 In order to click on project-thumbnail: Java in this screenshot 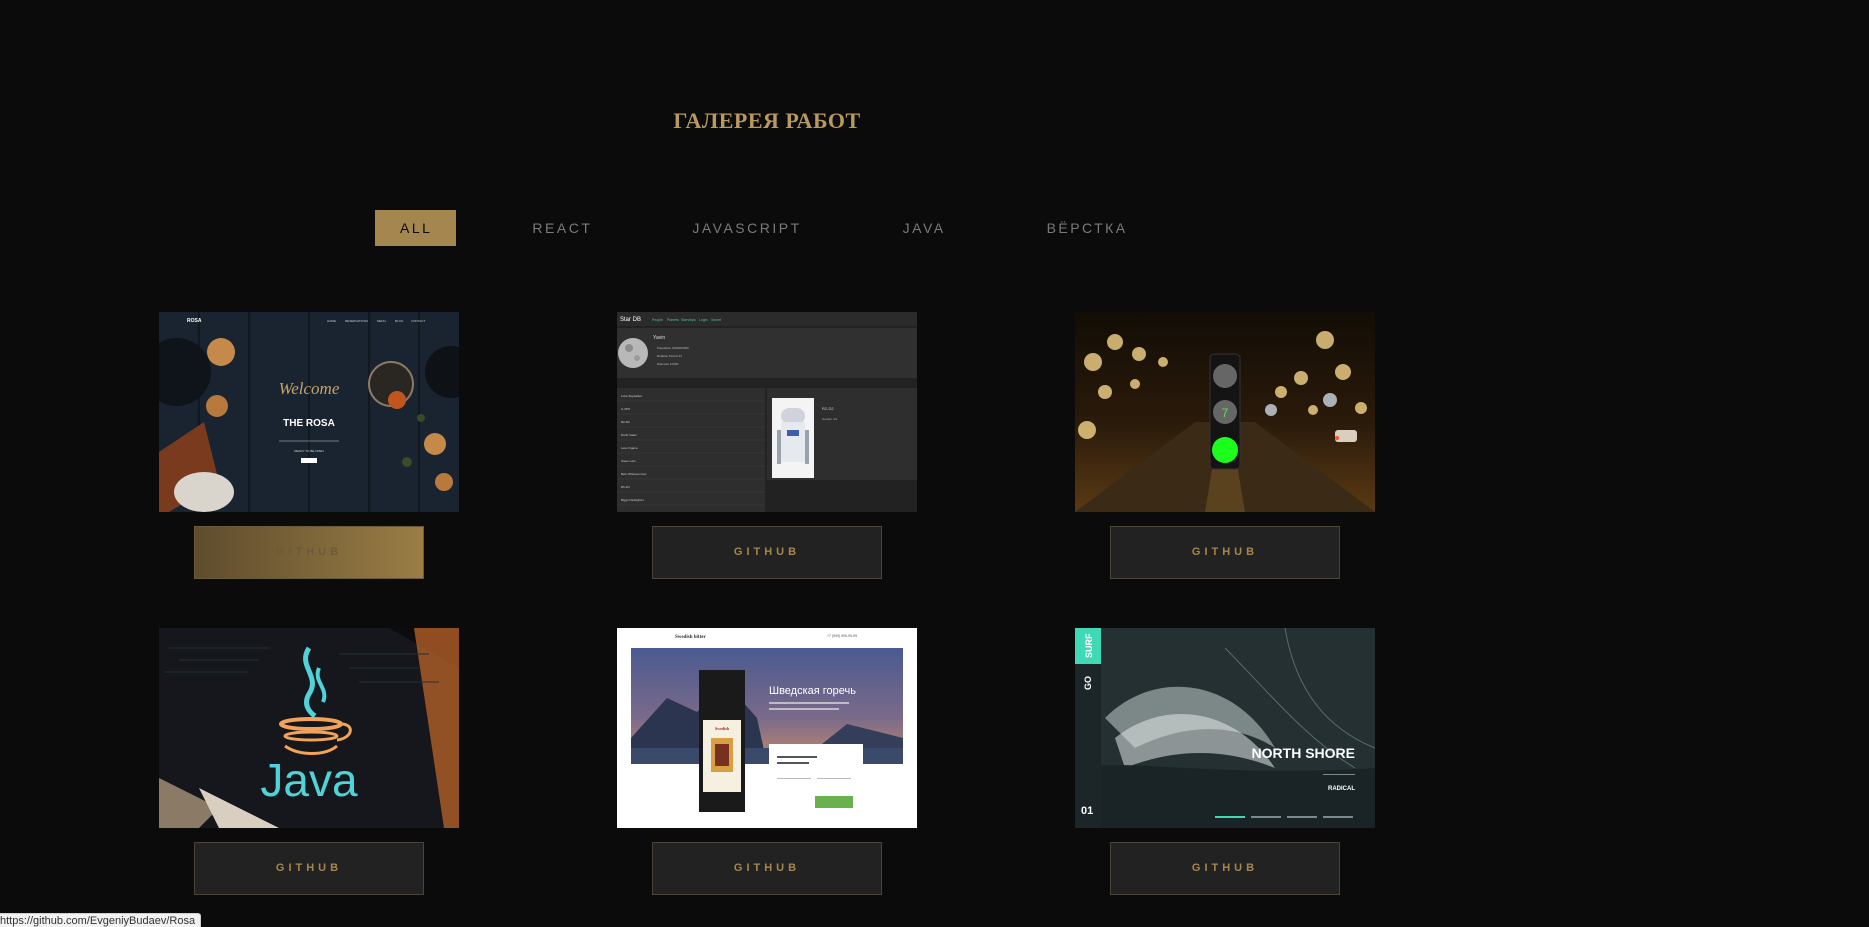, I will do `click(309, 728)`.